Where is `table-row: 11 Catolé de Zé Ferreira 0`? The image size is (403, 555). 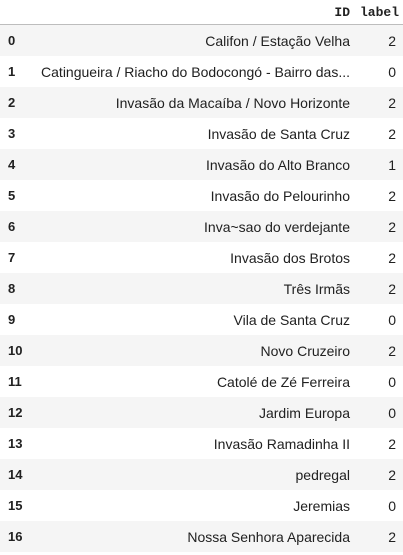
table-row: 11 Catolé de Zé Ferreira 0 is located at coordinates (201, 381).